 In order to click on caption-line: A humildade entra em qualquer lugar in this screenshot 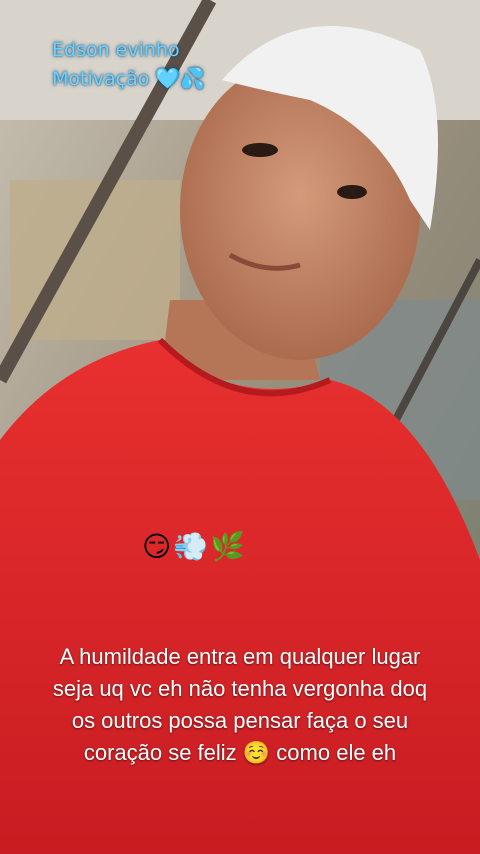, I will do `click(240, 656)`.